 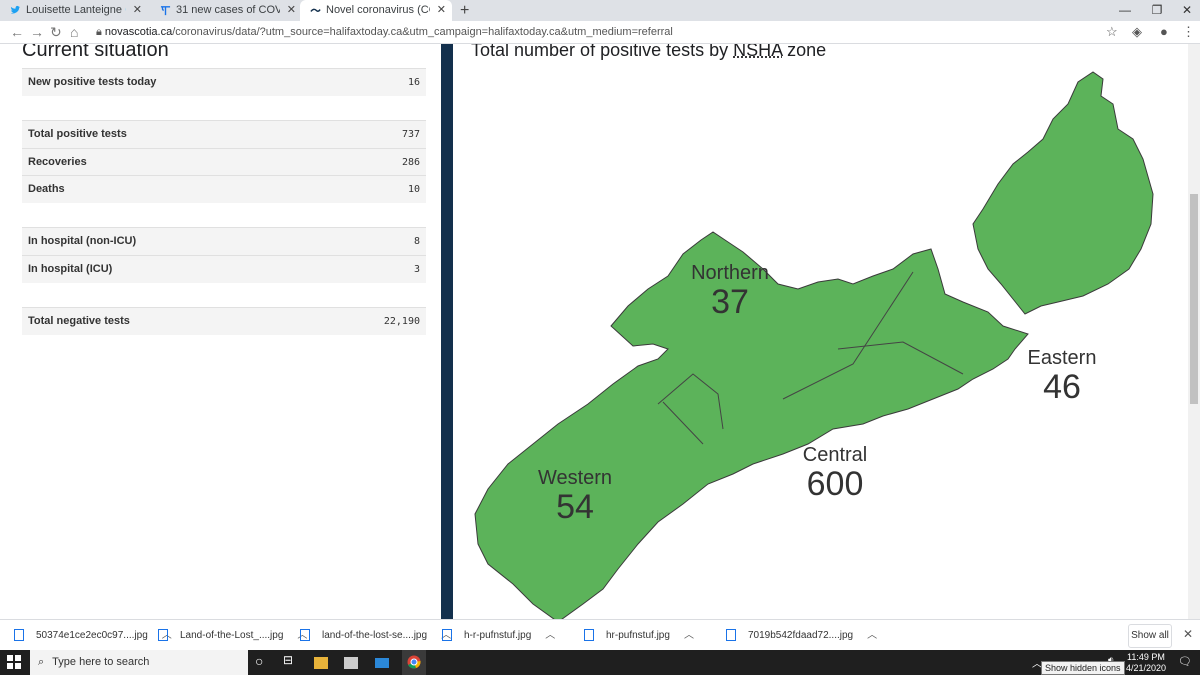 What do you see at coordinates (79, 321) in the screenshot?
I see `stat-label: Total negative tests` at bounding box center [79, 321].